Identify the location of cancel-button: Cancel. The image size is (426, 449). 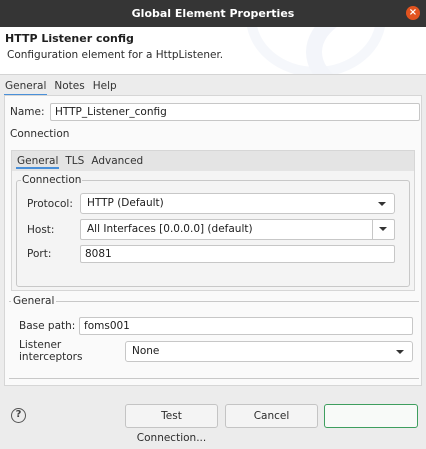
(271, 416).